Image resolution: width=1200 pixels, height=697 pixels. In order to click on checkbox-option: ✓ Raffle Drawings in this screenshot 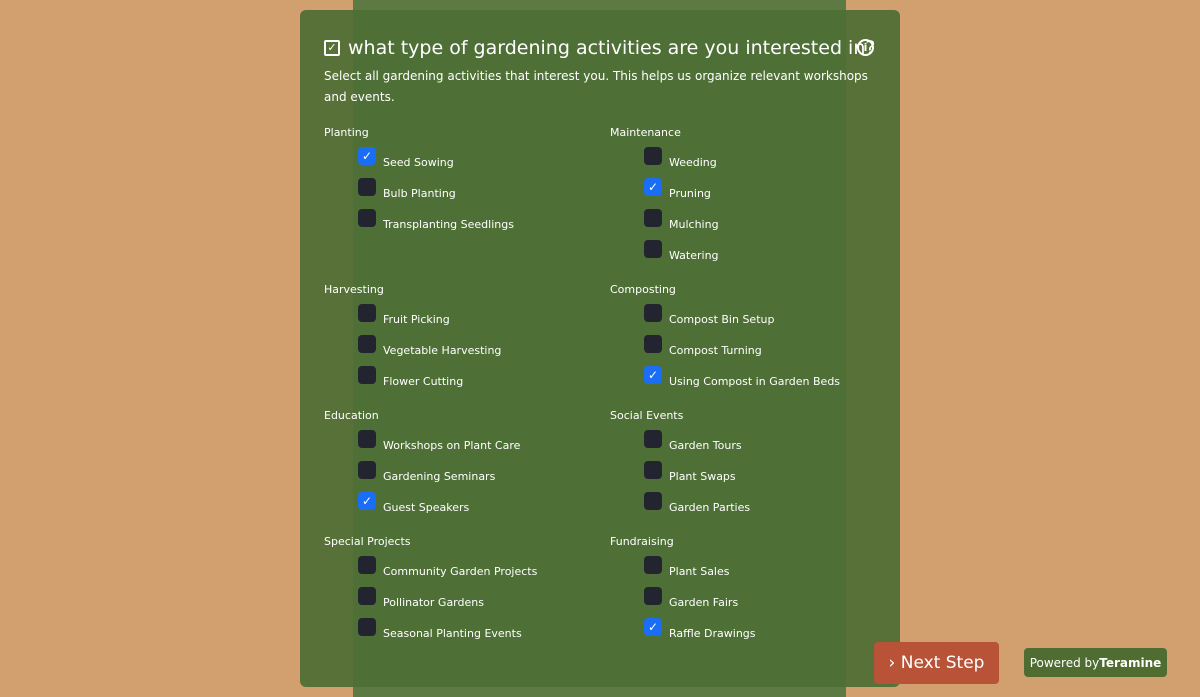, I will do `click(753, 631)`.